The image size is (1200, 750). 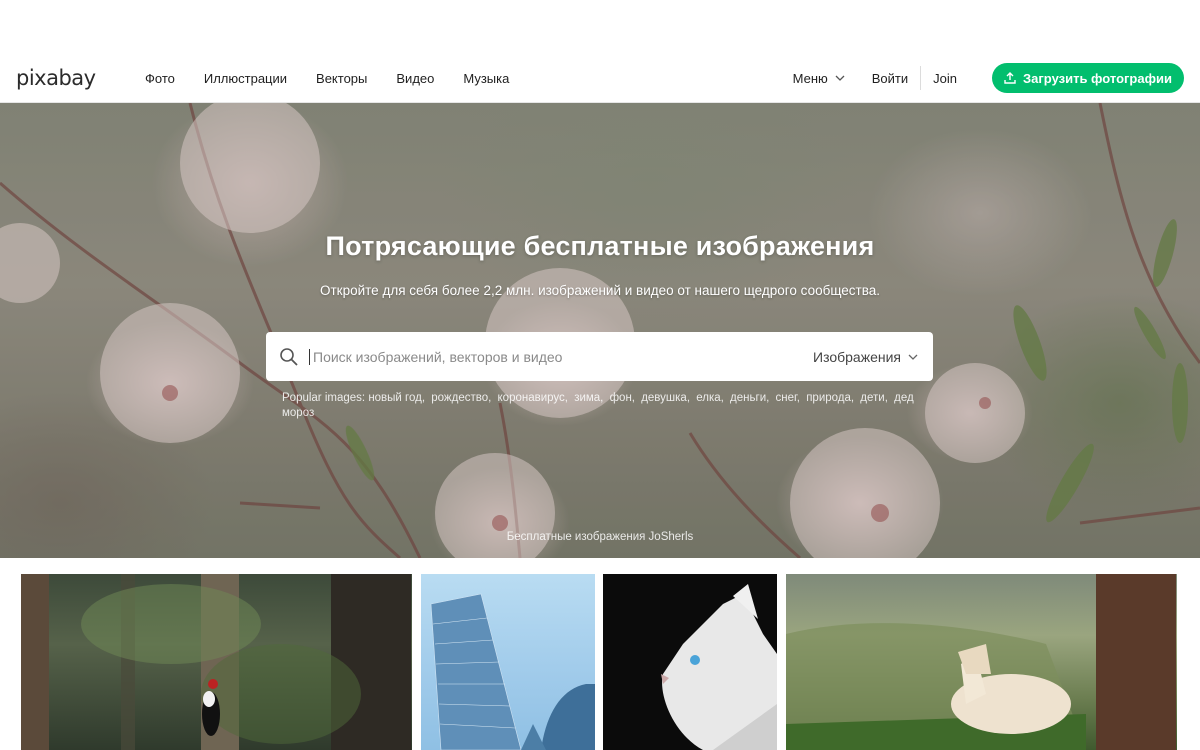 What do you see at coordinates (830, 398) in the screenshot?
I see `popular-tag: природа,` at bounding box center [830, 398].